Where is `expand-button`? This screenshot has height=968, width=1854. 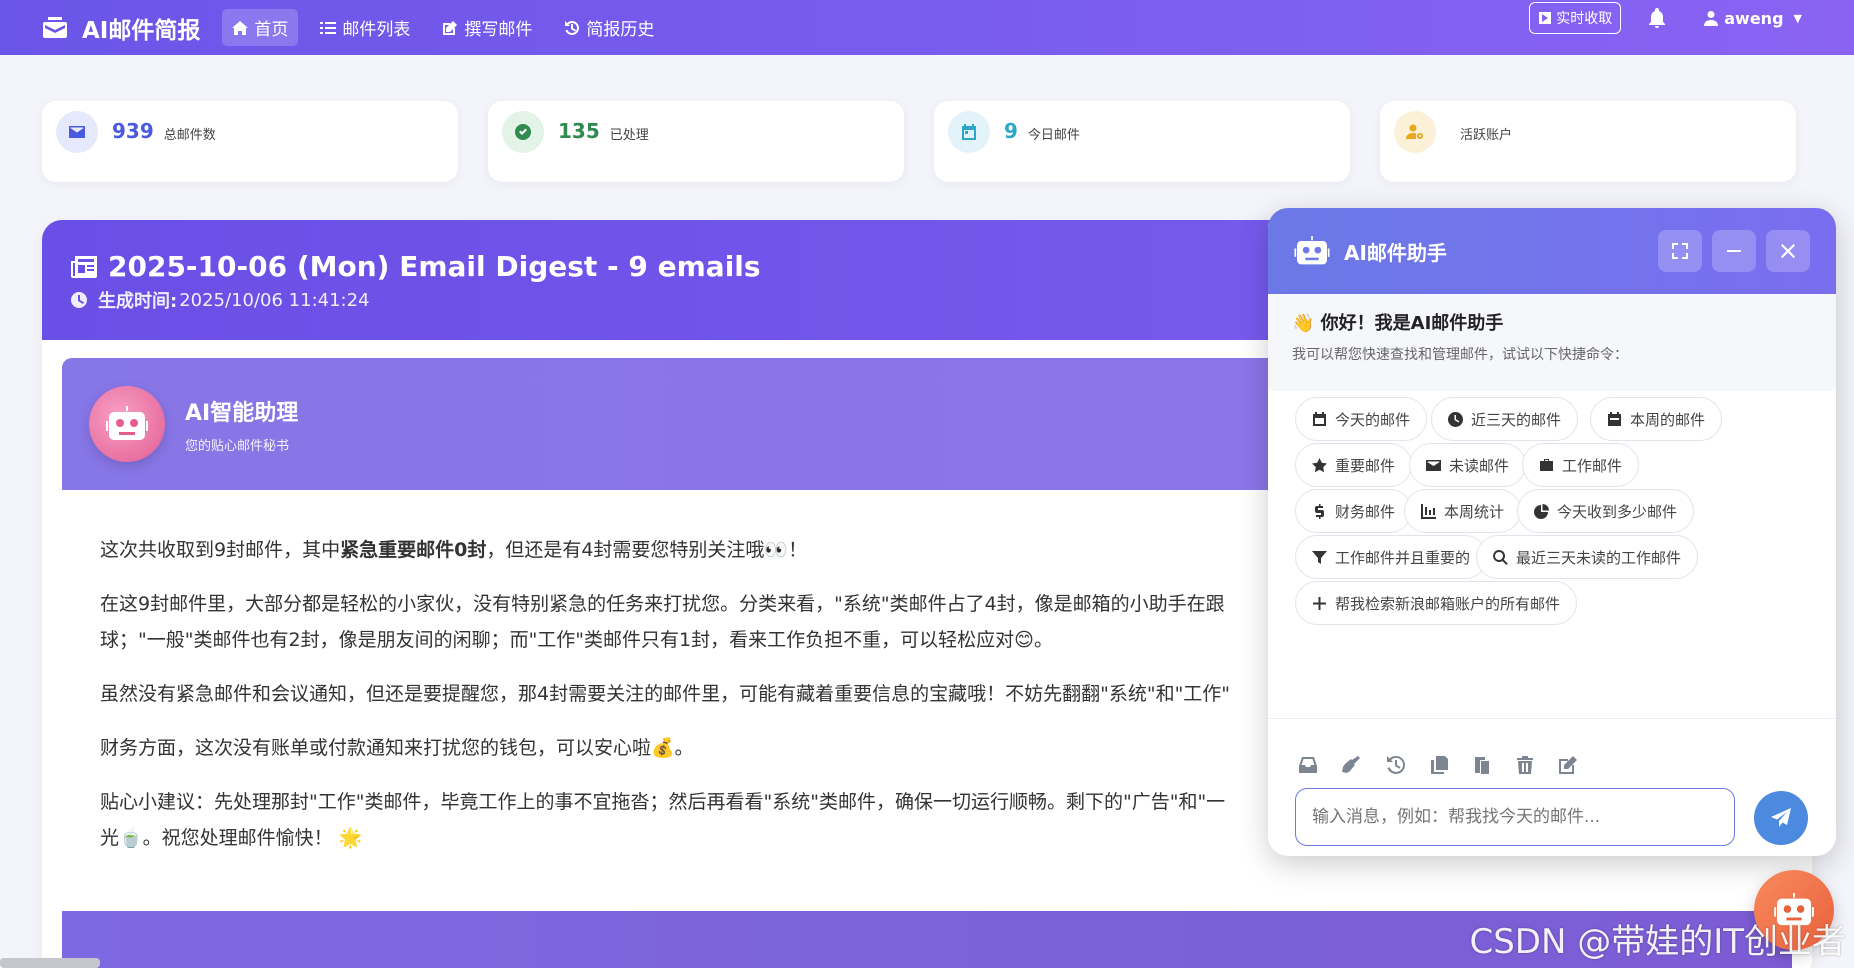 expand-button is located at coordinates (1680, 251).